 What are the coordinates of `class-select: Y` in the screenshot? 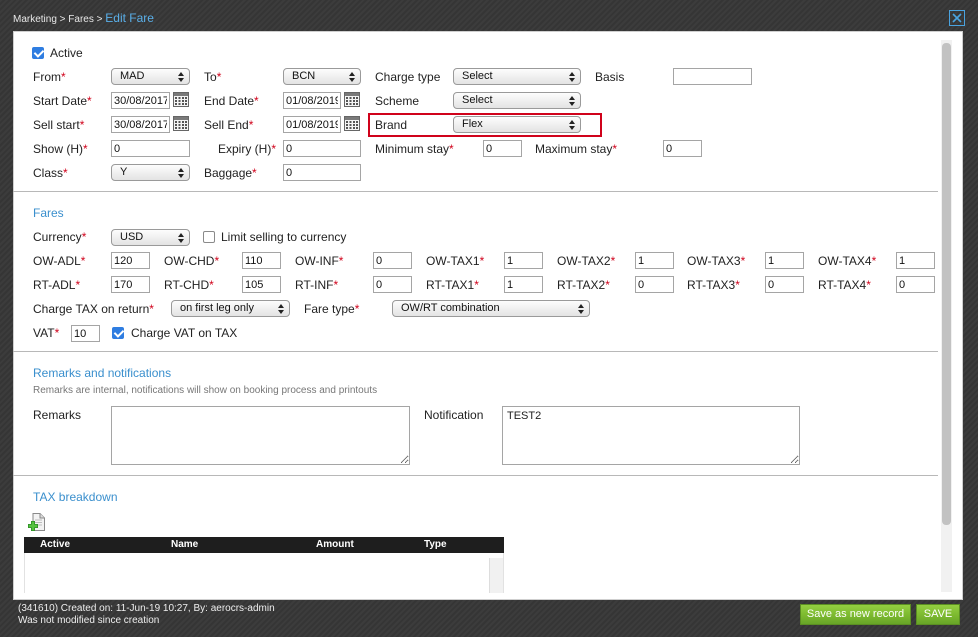 It's located at (150, 172).